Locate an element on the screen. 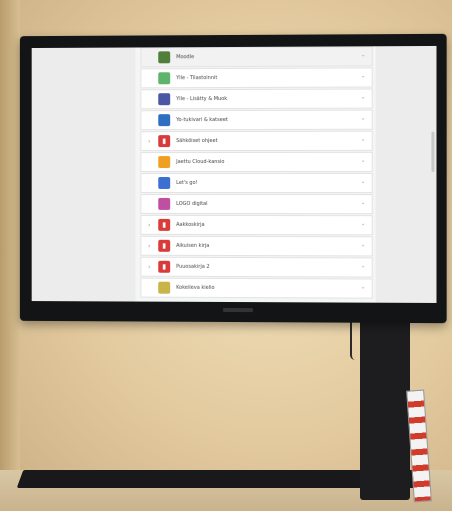 This screenshot has width=452, height=511. cloud-icon is located at coordinates (164, 162).